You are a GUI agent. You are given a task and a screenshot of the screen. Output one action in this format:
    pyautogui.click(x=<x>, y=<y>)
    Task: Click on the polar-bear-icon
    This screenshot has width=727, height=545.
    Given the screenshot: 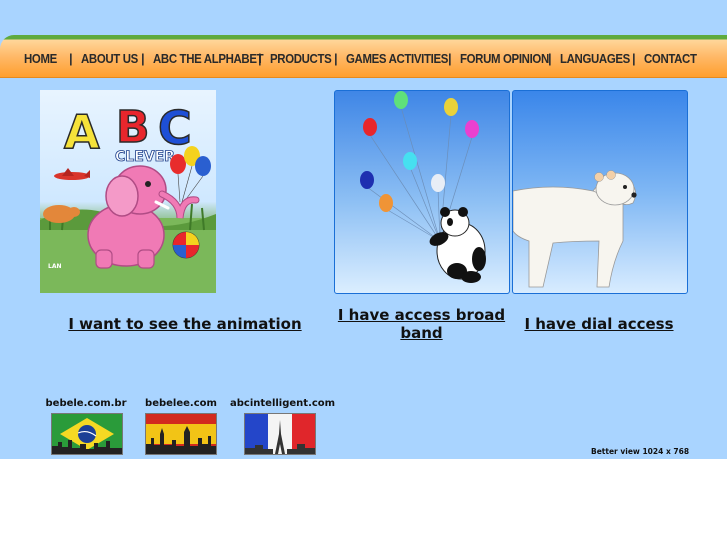 What is the action you would take?
    pyautogui.click(x=575, y=229)
    